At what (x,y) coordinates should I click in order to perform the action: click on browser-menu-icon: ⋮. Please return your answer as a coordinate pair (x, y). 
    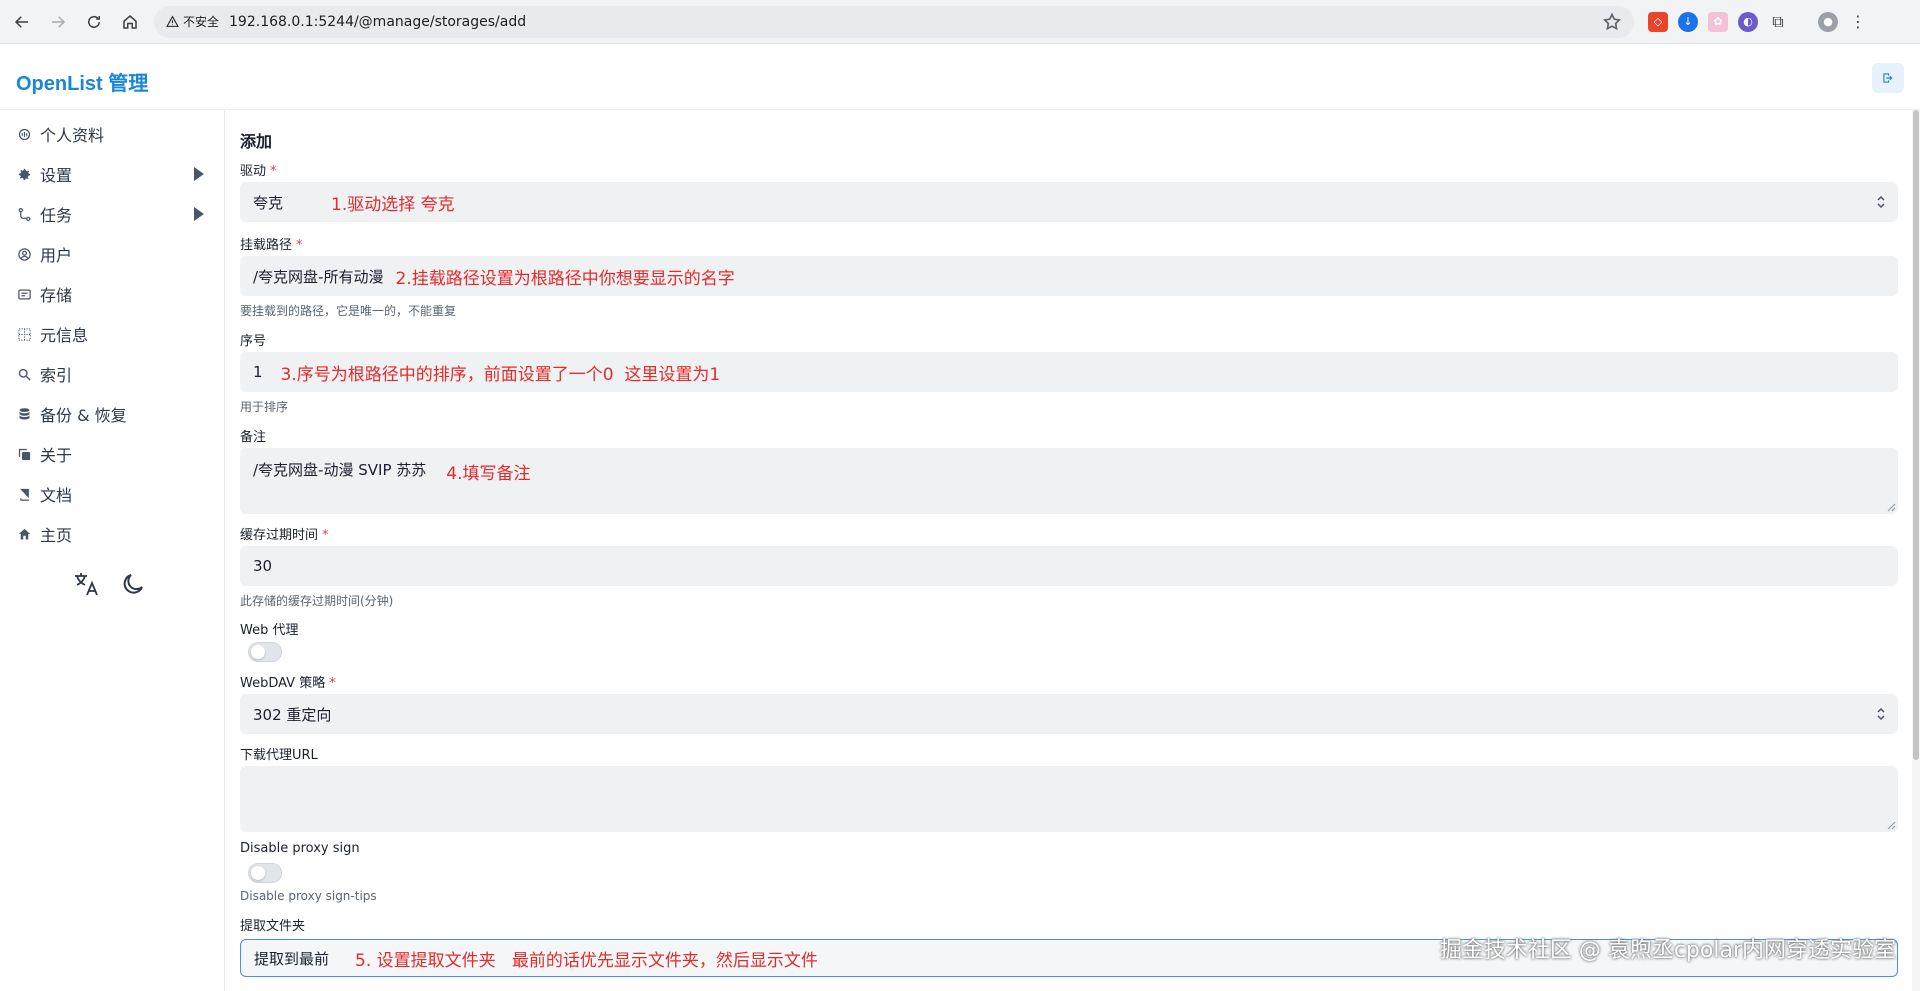
    Looking at the image, I should click on (1858, 22).